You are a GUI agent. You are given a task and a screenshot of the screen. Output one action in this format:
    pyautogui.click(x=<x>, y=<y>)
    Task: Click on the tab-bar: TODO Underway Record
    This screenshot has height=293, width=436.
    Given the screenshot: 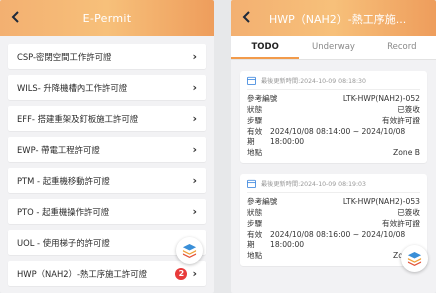 What is the action you would take?
    pyautogui.click(x=333, y=48)
    